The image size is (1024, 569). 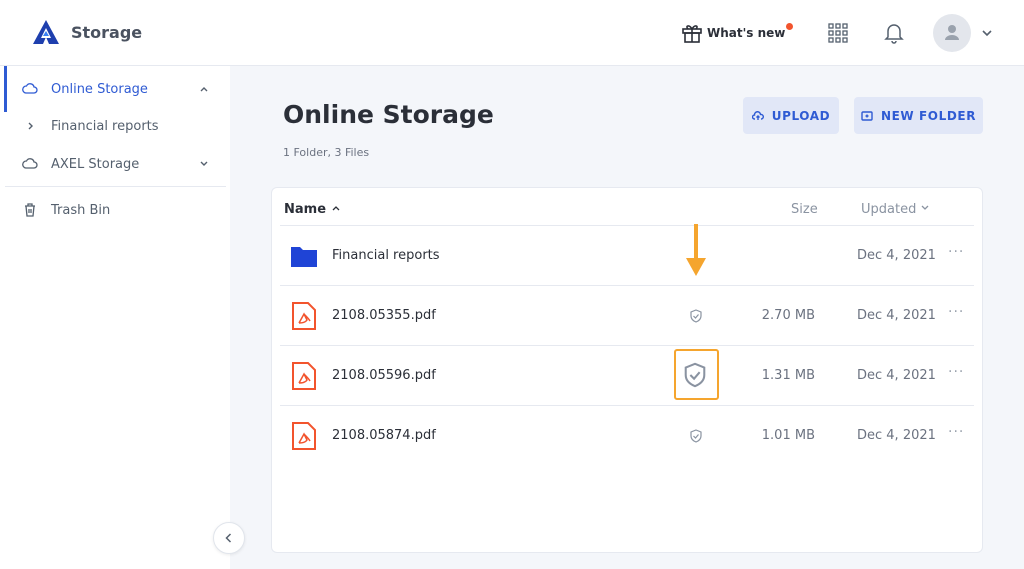 I want to click on column-header-updated: Updated, so click(x=895, y=209).